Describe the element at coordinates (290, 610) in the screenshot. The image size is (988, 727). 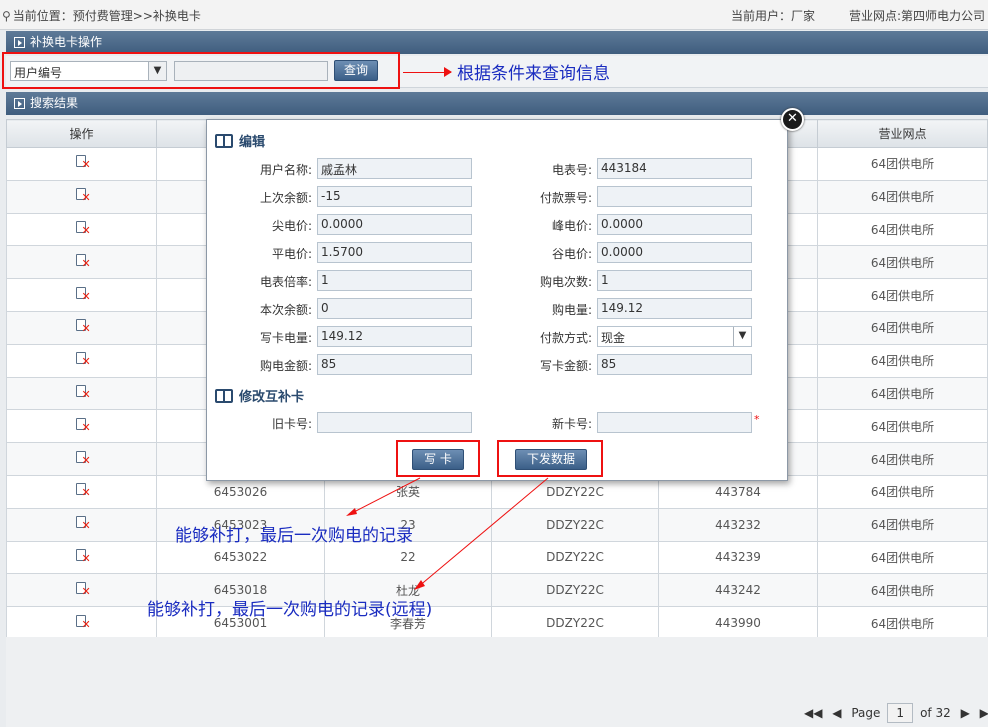
I see `annotation-issue-data-note: 能够补打，最后一次购电的记录(远程)` at that location.